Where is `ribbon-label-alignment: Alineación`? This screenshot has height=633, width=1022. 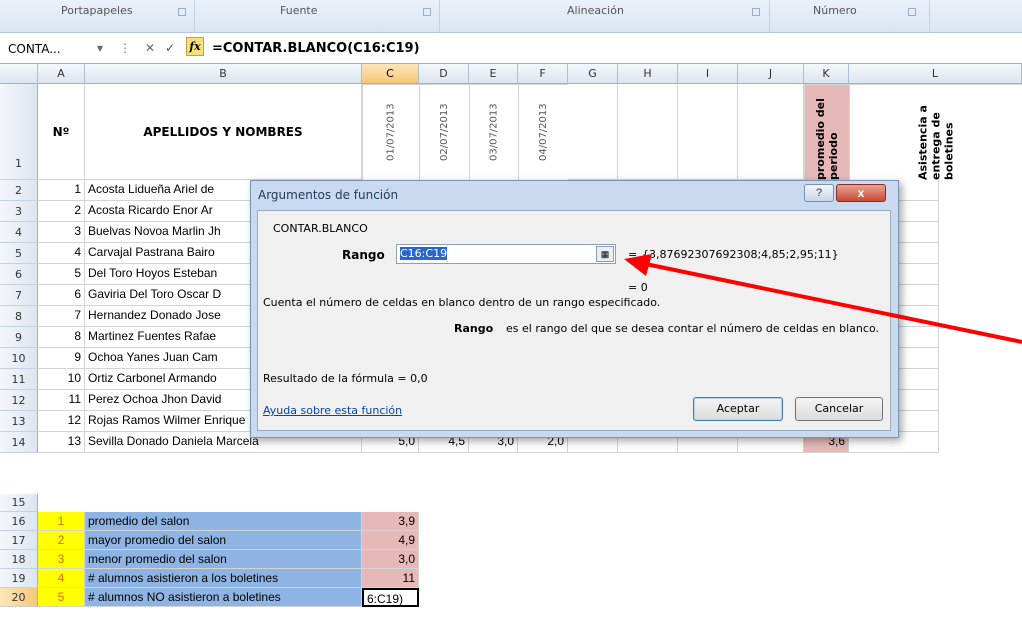 ribbon-label-alignment: Alineación is located at coordinates (595, 10).